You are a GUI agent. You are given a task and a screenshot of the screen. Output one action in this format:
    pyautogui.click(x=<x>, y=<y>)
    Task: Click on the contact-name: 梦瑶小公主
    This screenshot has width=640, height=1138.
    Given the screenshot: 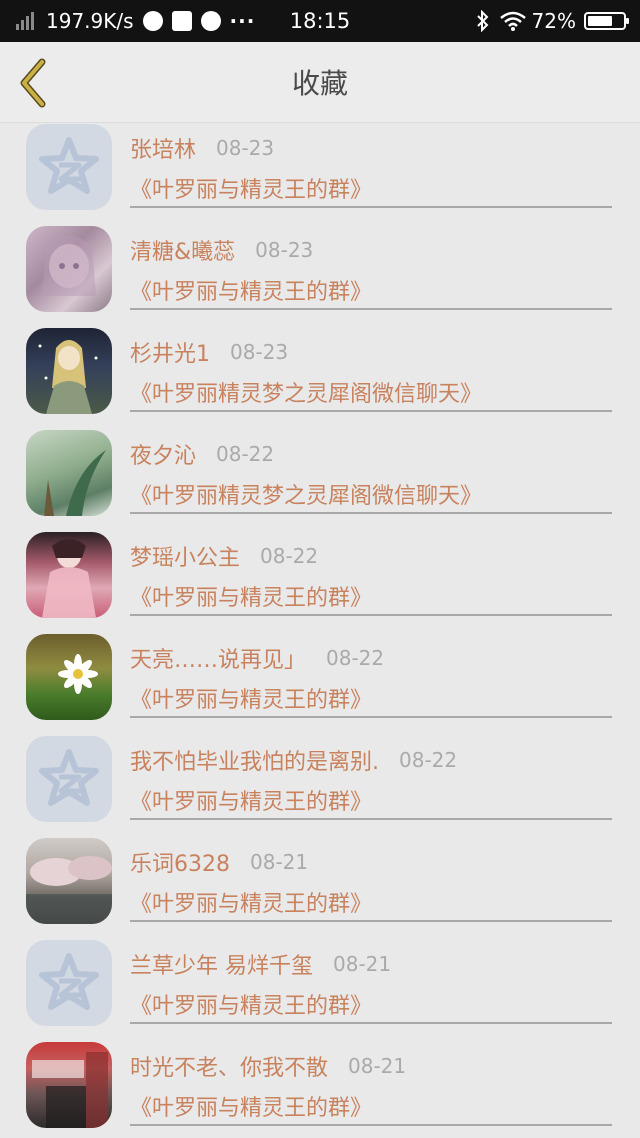 What is the action you would take?
    pyautogui.click(x=185, y=558)
    